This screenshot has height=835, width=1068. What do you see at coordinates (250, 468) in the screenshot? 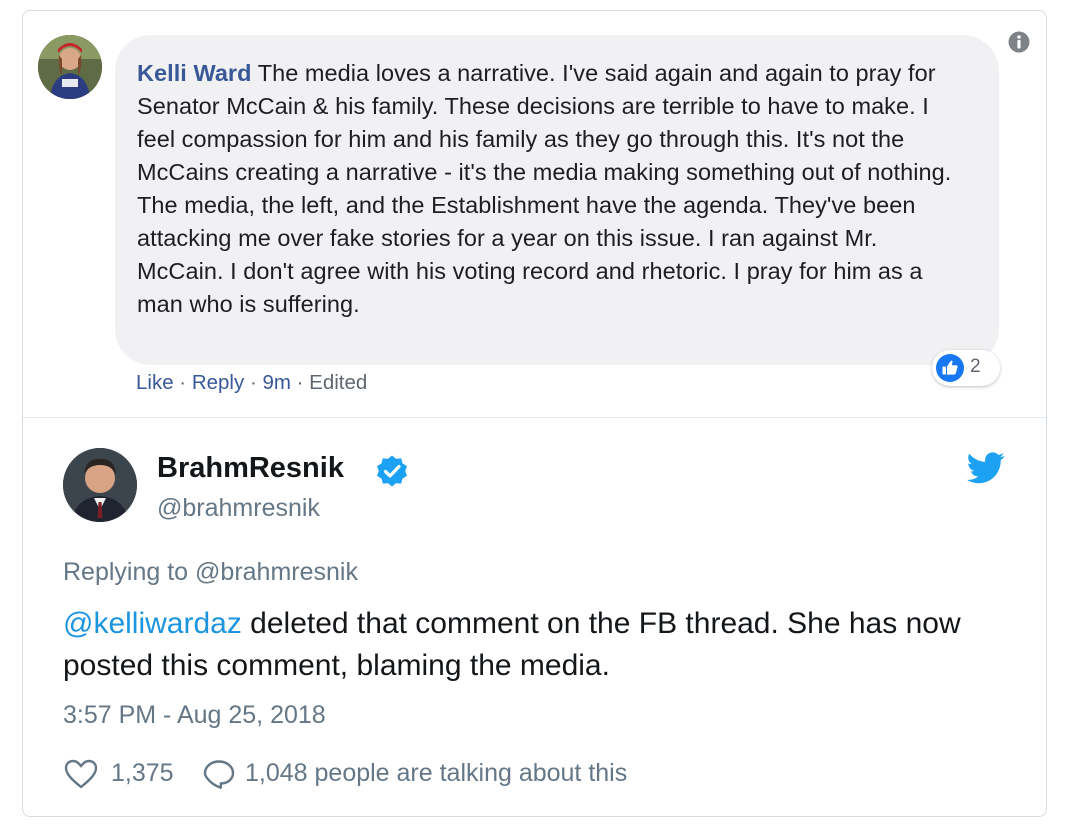
I see `author-display-name: BrahmResnik` at bounding box center [250, 468].